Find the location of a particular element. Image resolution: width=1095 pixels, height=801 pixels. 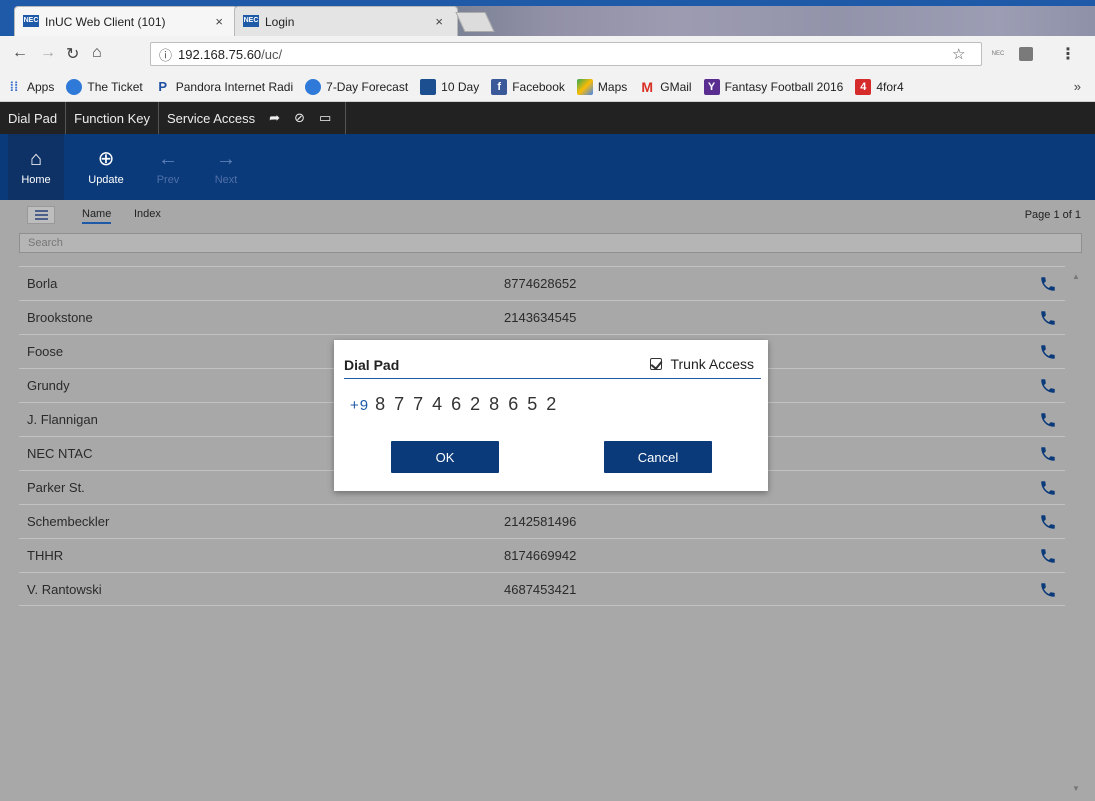

contact-name: Borla is located at coordinates (42, 283).